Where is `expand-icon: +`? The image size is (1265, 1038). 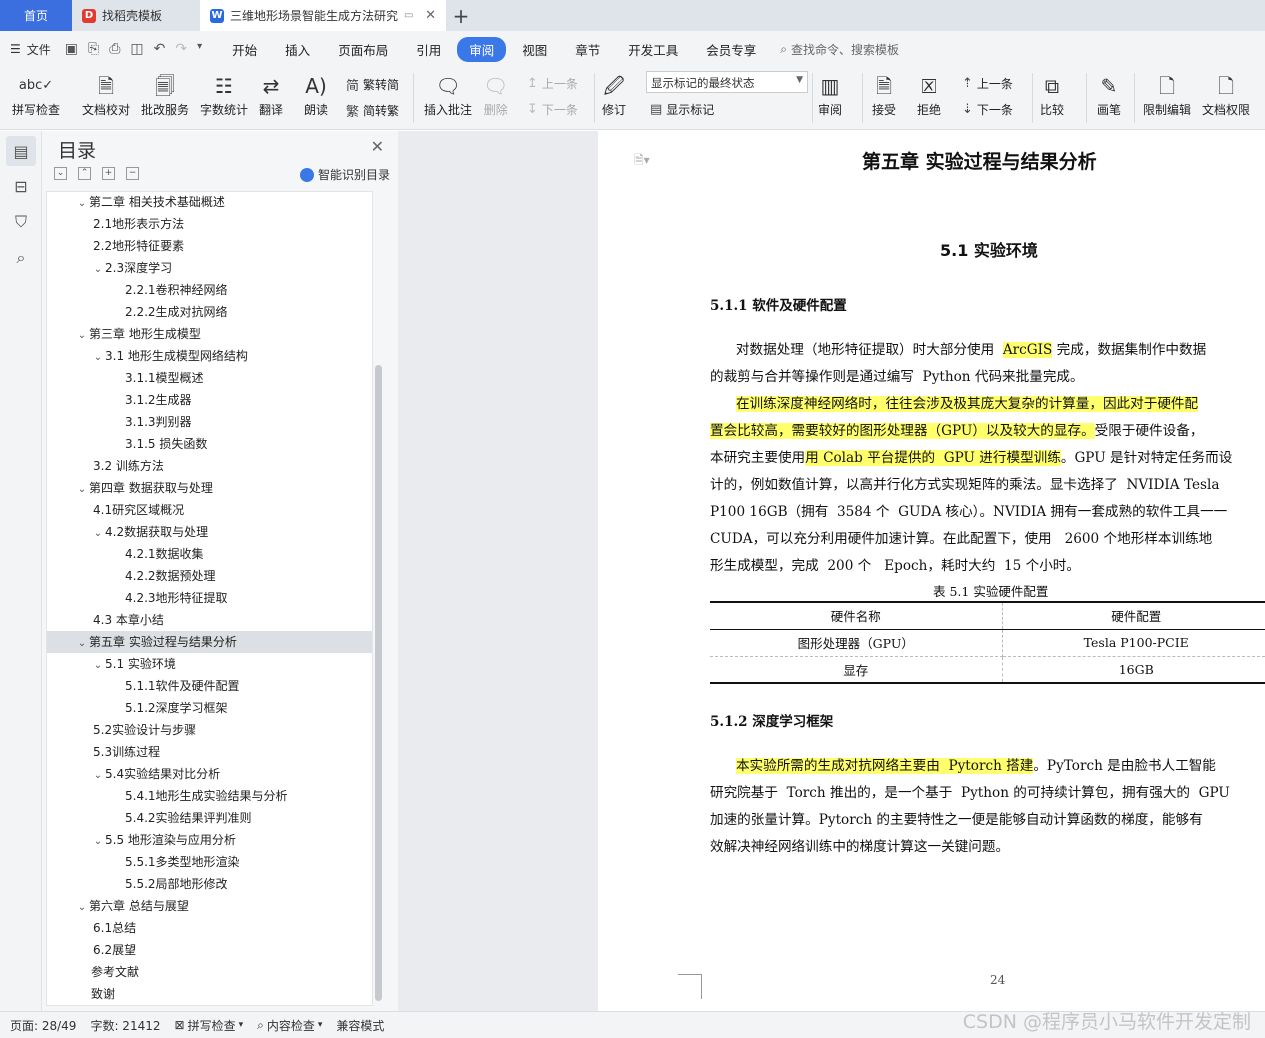 expand-icon: + is located at coordinates (108, 173).